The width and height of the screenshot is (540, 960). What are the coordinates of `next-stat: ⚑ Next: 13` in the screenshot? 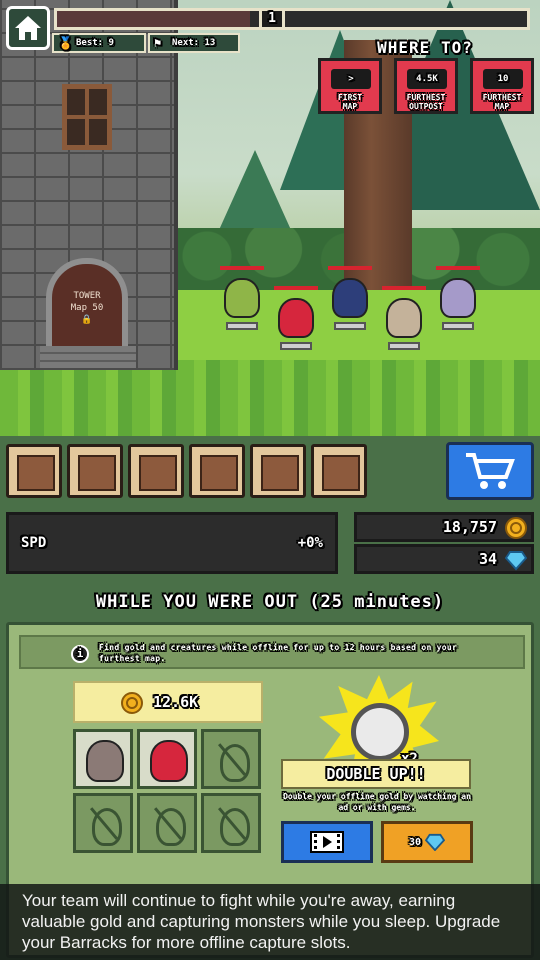 It's located at (194, 43).